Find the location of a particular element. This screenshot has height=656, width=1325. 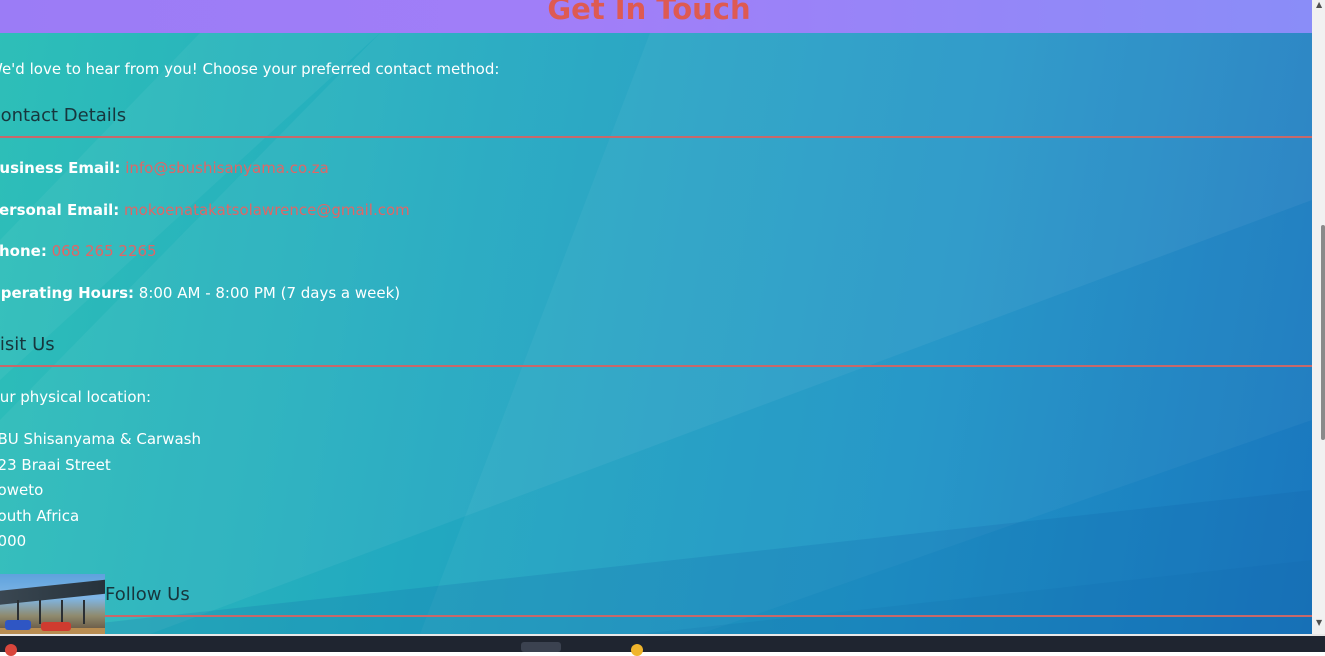

header-band: Get In Touch is located at coordinates (656, 16).